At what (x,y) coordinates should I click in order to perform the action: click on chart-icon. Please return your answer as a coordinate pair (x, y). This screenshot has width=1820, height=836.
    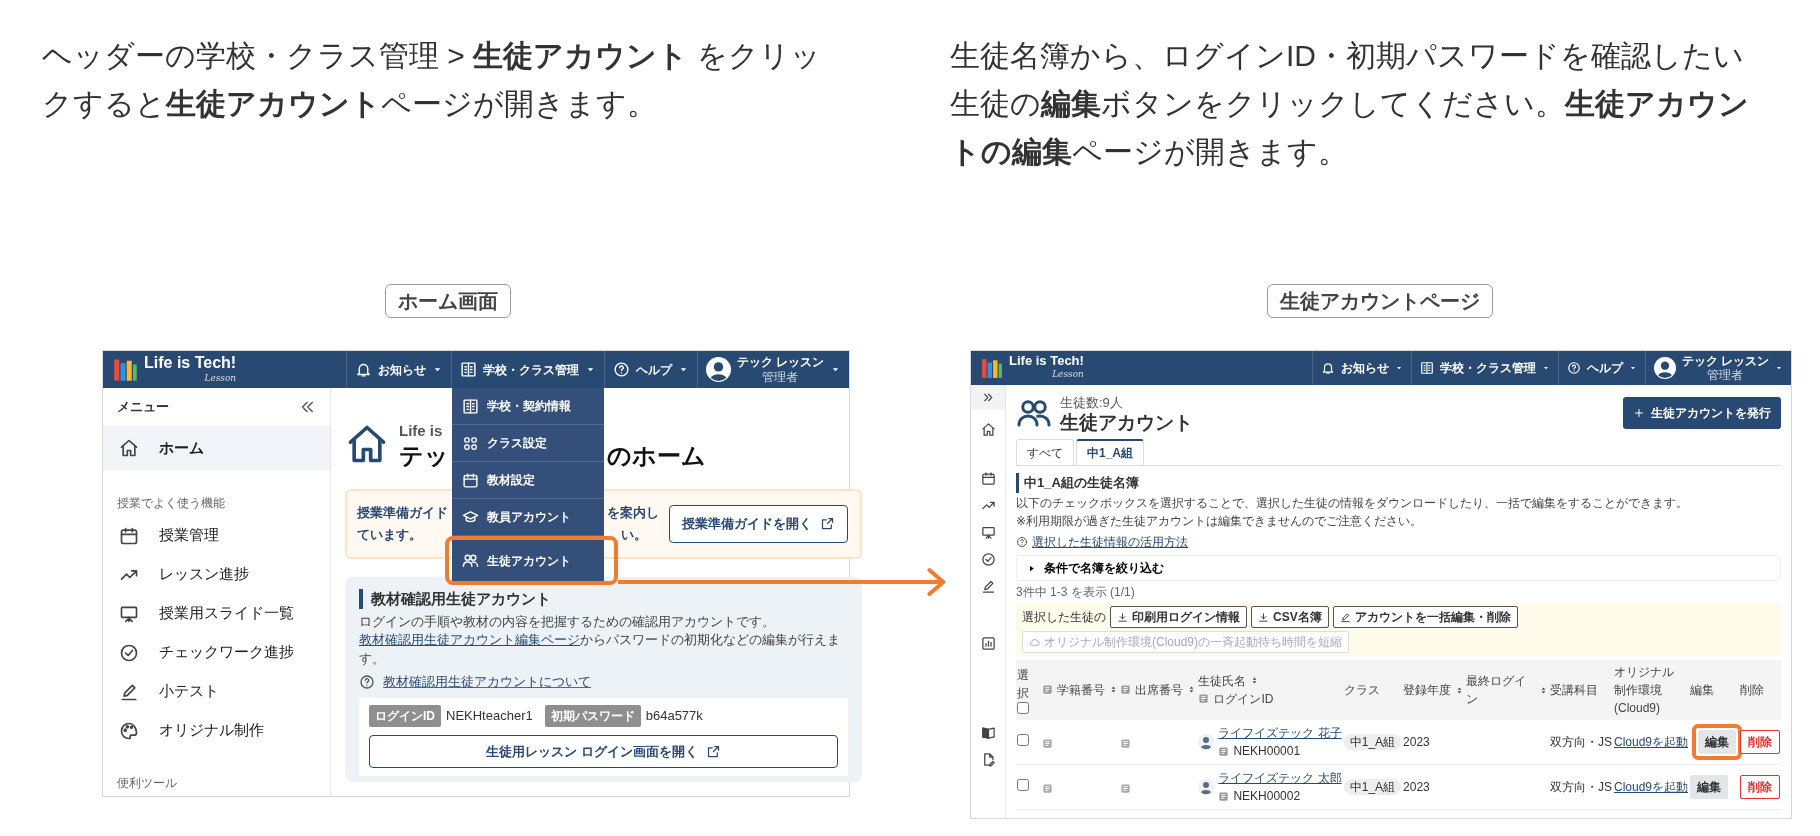
    Looking at the image, I should click on (988, 643).